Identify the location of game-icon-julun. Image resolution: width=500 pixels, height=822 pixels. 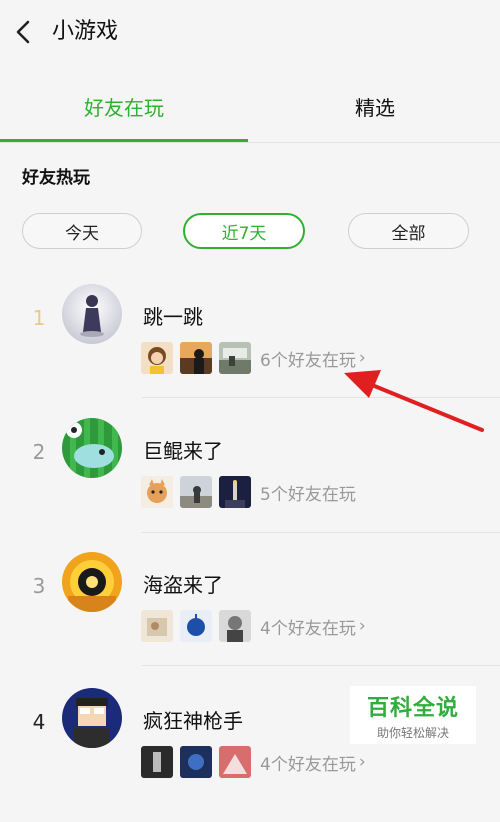
(92, 448).